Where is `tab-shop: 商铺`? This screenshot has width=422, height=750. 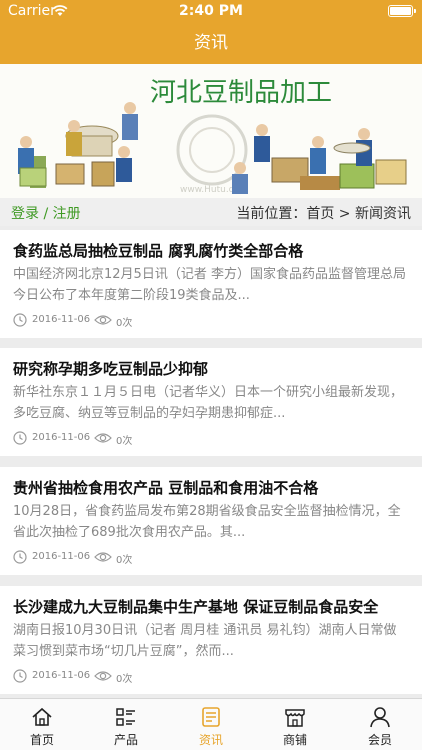
tab-shop: 商铺 is located at coordinates (295, 724).